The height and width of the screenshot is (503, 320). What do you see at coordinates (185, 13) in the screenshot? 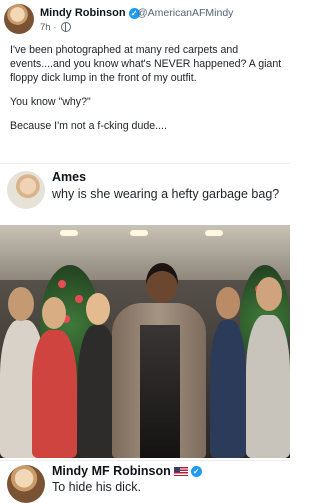
I see `user-handle: @AmericanAFMindy` at bounding box center [185, 13].